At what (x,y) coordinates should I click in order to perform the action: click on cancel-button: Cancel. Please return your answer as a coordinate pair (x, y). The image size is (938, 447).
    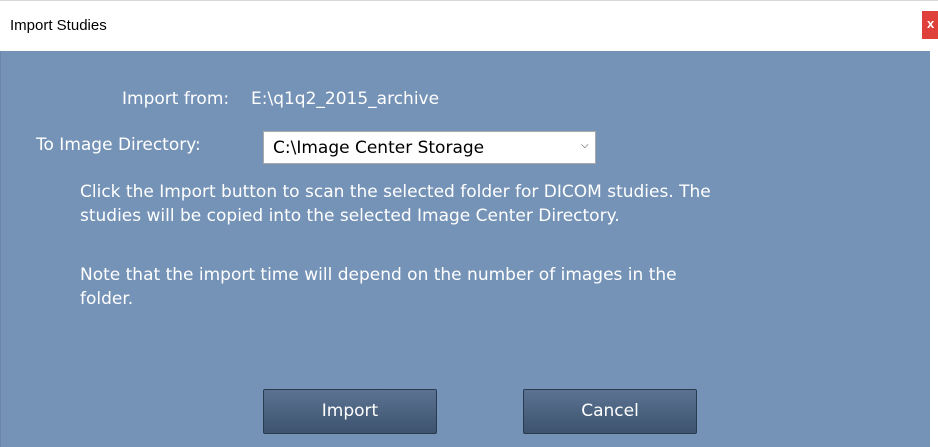
    Looking at the image, I should click on (610, 411).